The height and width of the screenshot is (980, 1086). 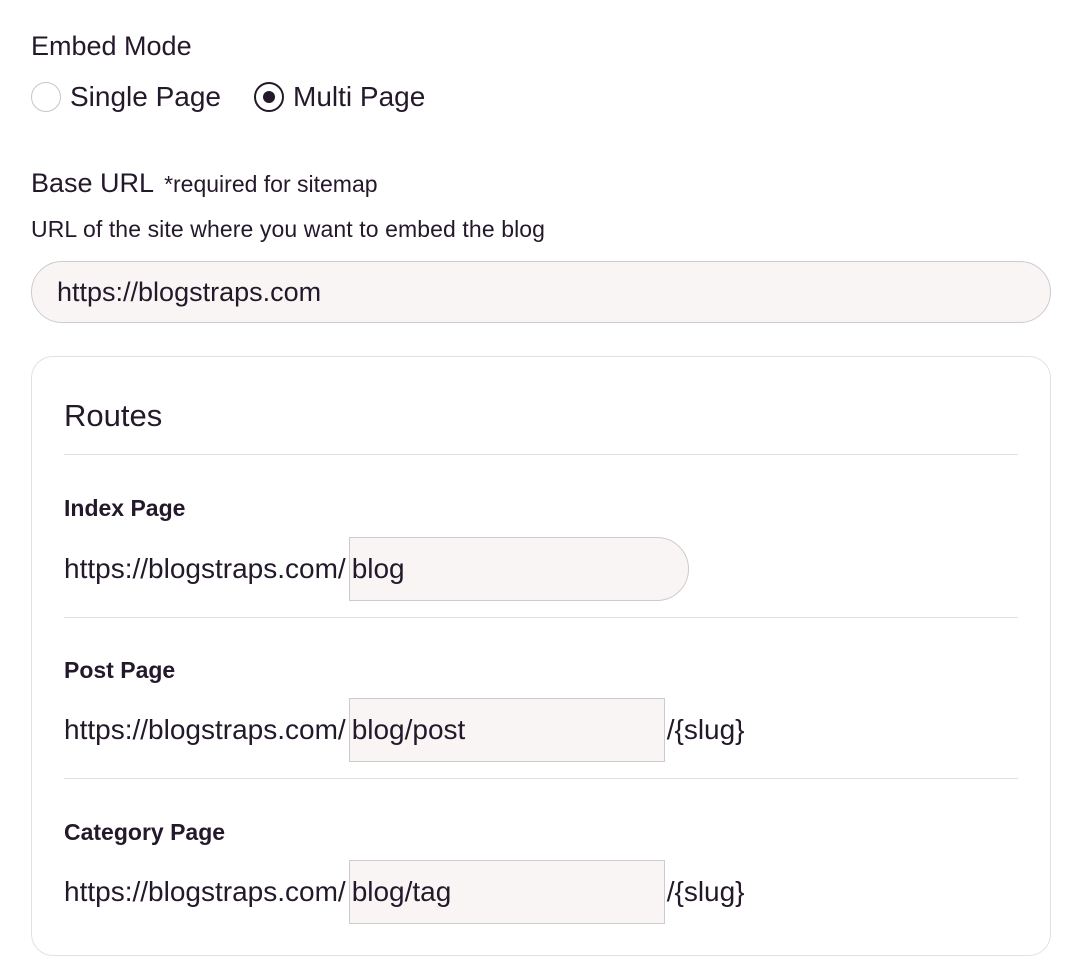 I want to click on post-page-slug-suffix: /{slug}, so click(x=705, y=729).